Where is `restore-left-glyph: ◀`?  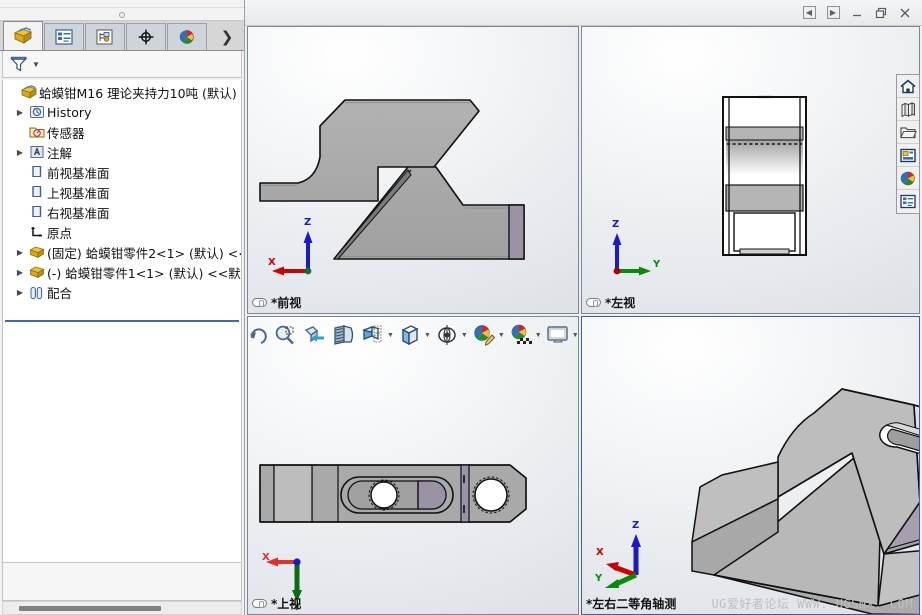
restore-left-glyph: ◀ is located at coordinates (809, 12).